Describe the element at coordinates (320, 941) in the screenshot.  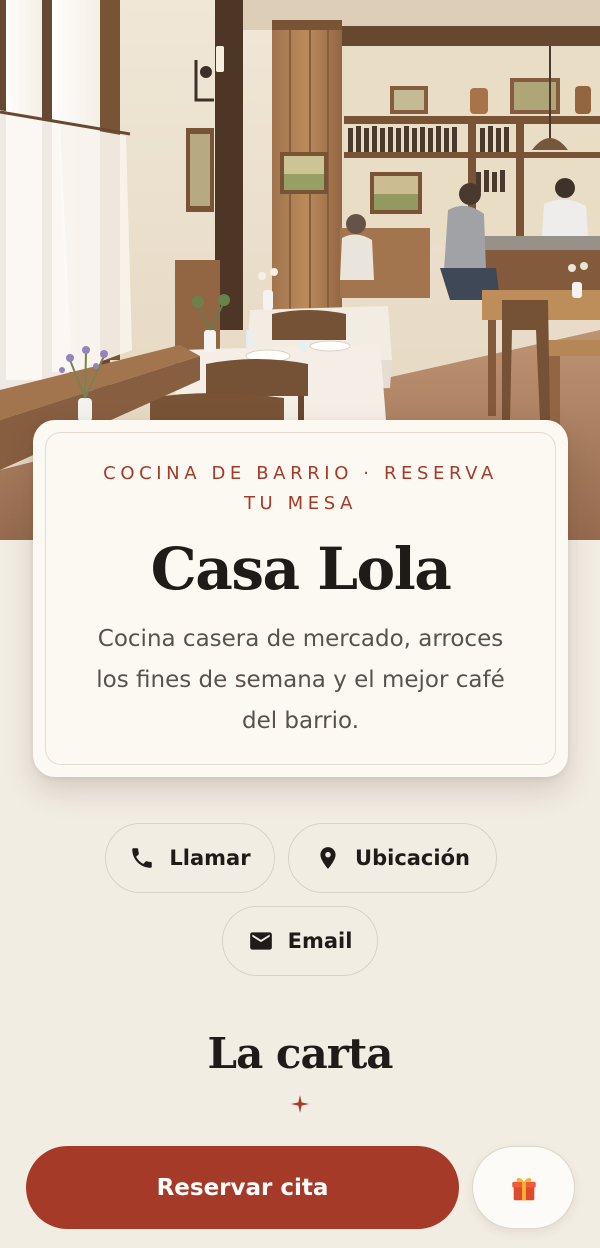
I see `email-label: Email` at that location.